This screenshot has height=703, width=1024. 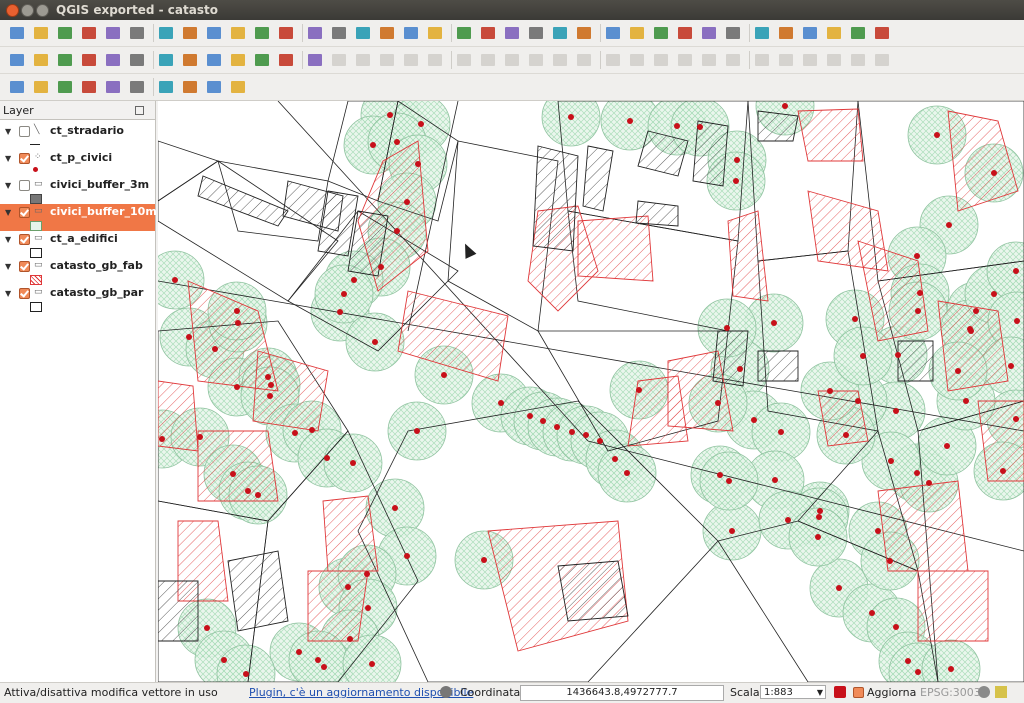 What do you see at coordinates (786, 33) in the screenshot?
I see `label-move-icon` at bounding box center [786, 33].